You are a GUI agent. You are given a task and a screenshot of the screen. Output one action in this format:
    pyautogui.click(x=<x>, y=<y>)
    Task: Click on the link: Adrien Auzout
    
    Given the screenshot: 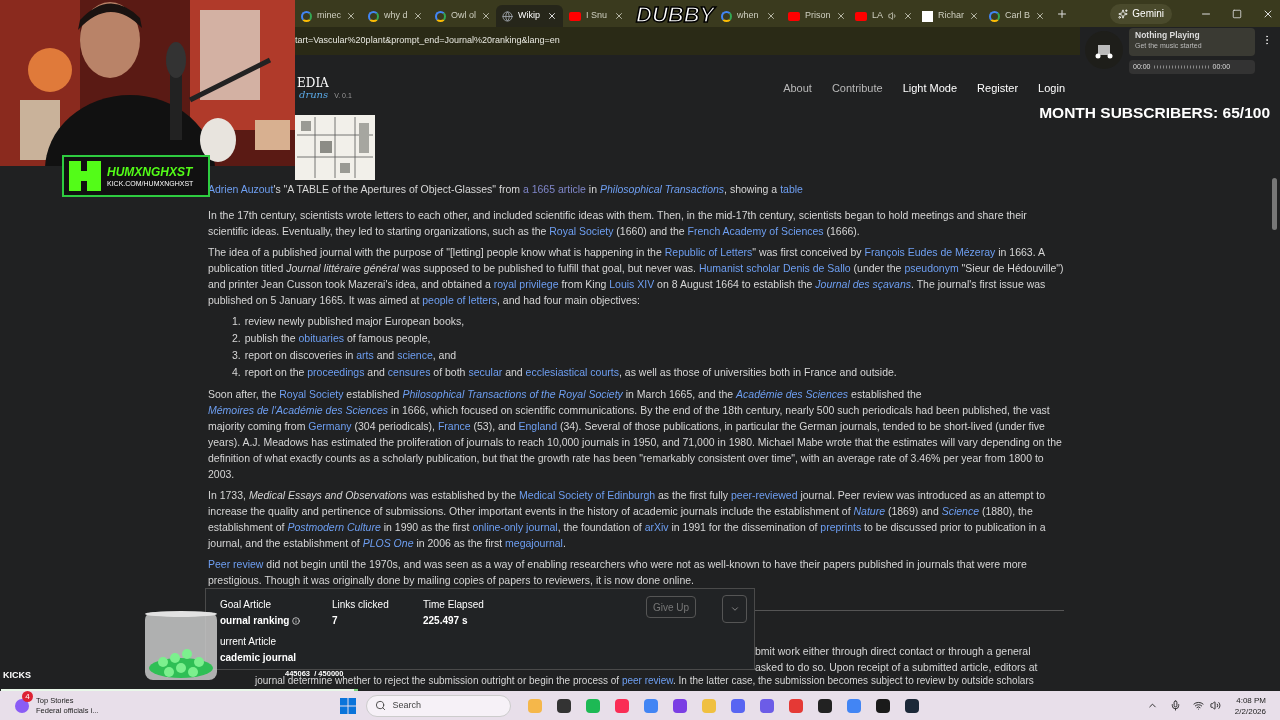 What is the action you would take?
    pyautogui.click(x=241, y=189)
    